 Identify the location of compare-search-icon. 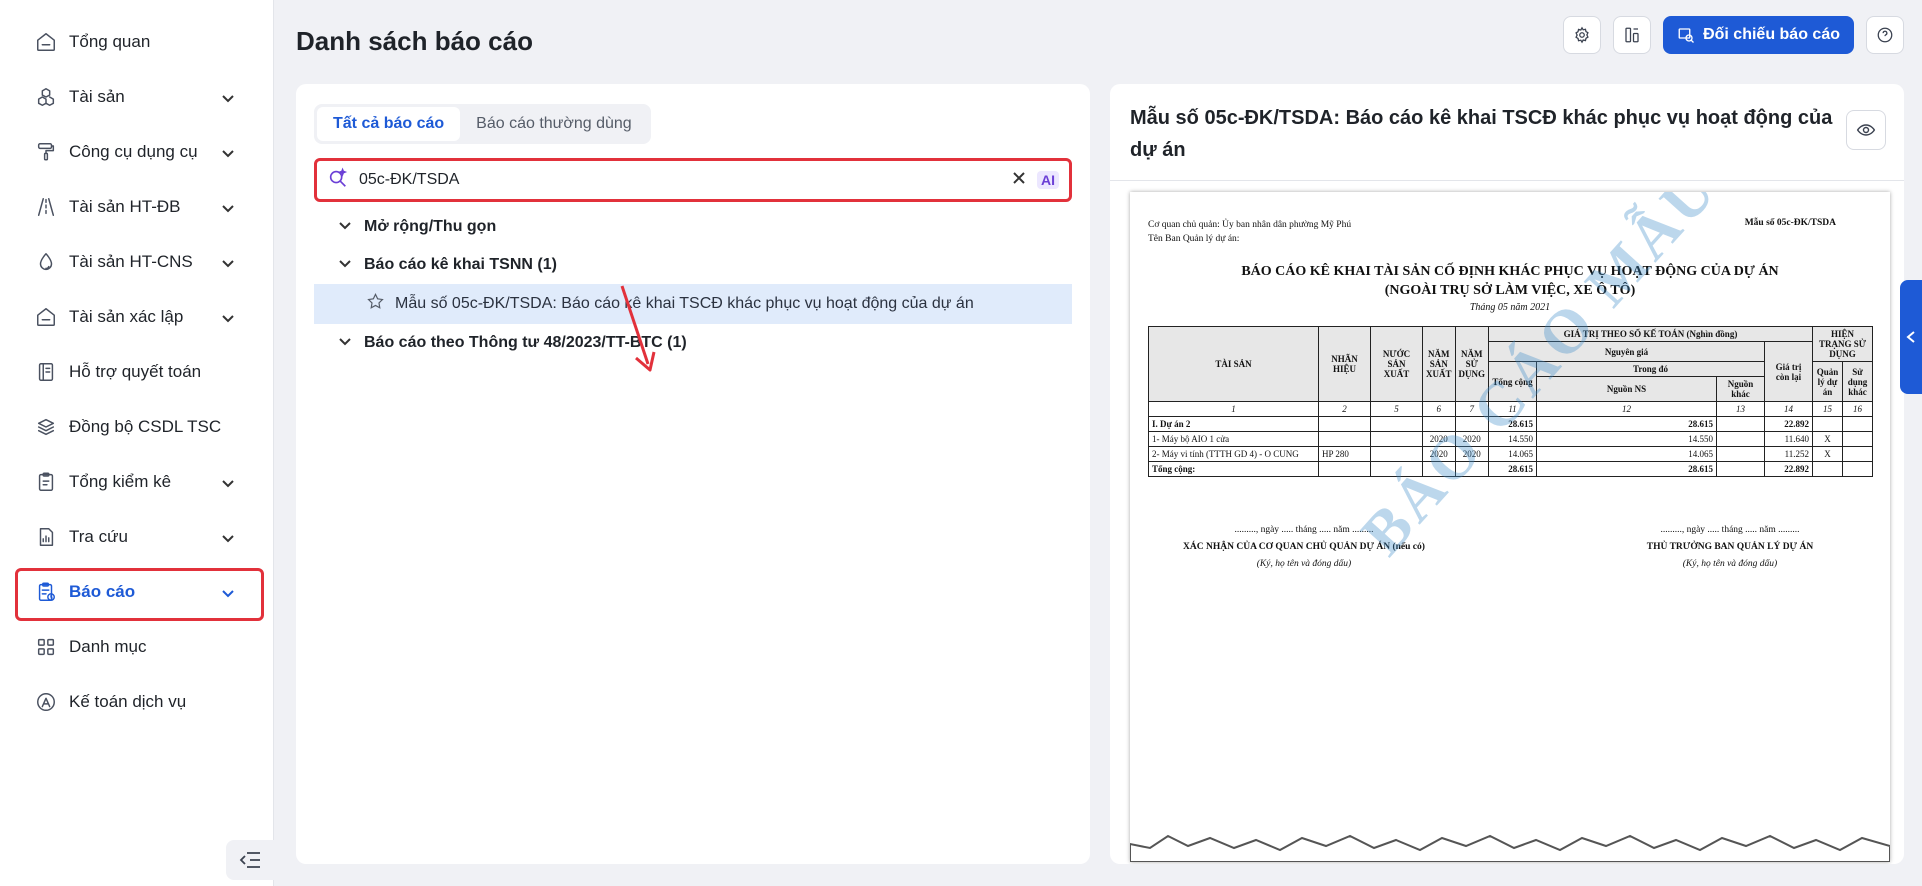
(1686, 35).